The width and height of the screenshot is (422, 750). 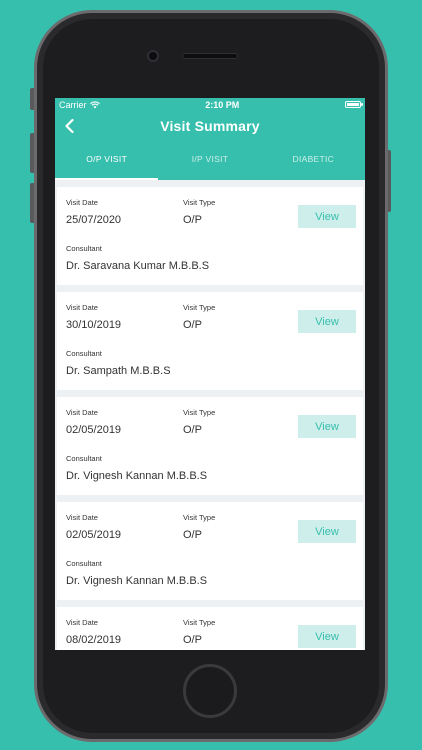 I want to click on consultant-value: Dr. Saravana Kumar M.B.B.S, so click(x=138, y=266).